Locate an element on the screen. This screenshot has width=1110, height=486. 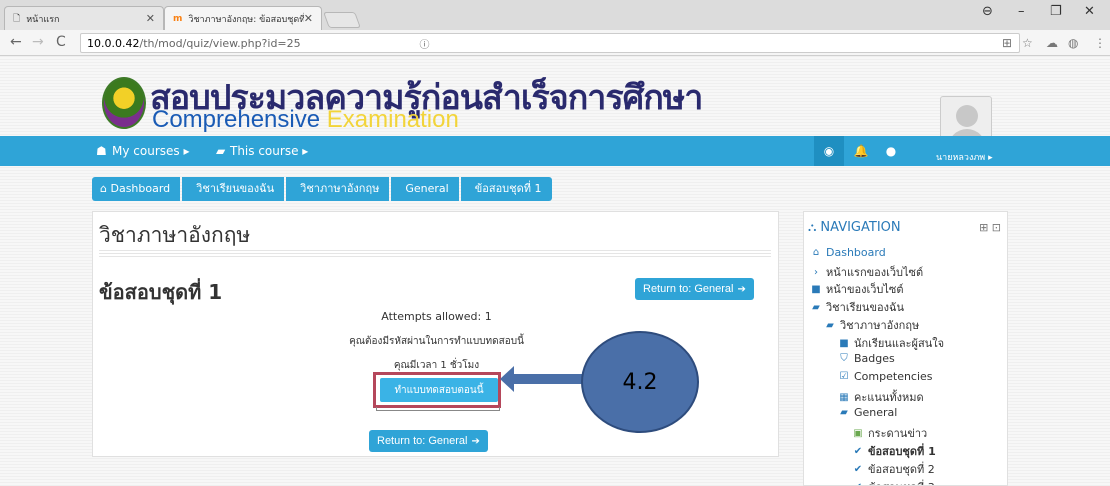
nav-item-participants: ■ นักเรียนและผู้สนใจ is located at coordinates (891, 343).